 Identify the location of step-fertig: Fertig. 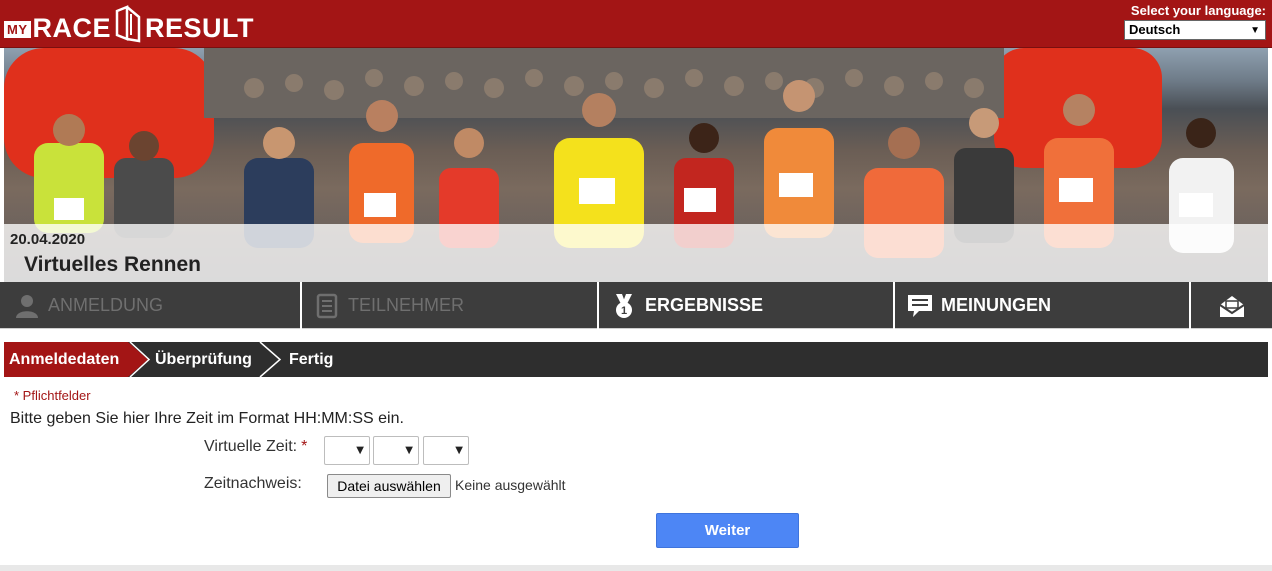
(311, 359).